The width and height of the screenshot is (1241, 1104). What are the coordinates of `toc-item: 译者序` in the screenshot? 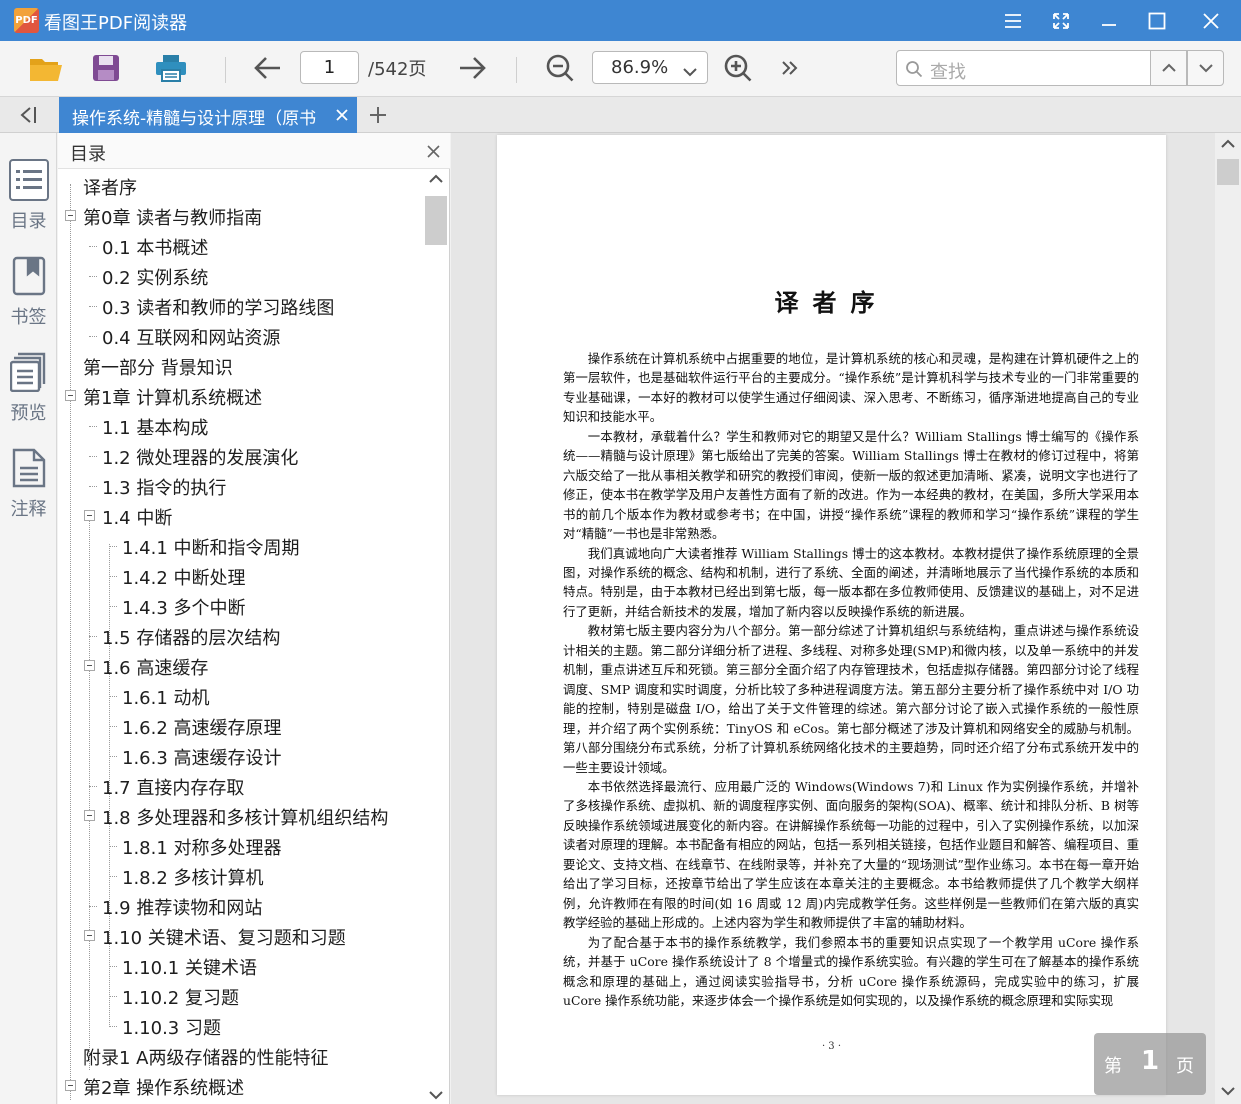 It's located at (241, 187).